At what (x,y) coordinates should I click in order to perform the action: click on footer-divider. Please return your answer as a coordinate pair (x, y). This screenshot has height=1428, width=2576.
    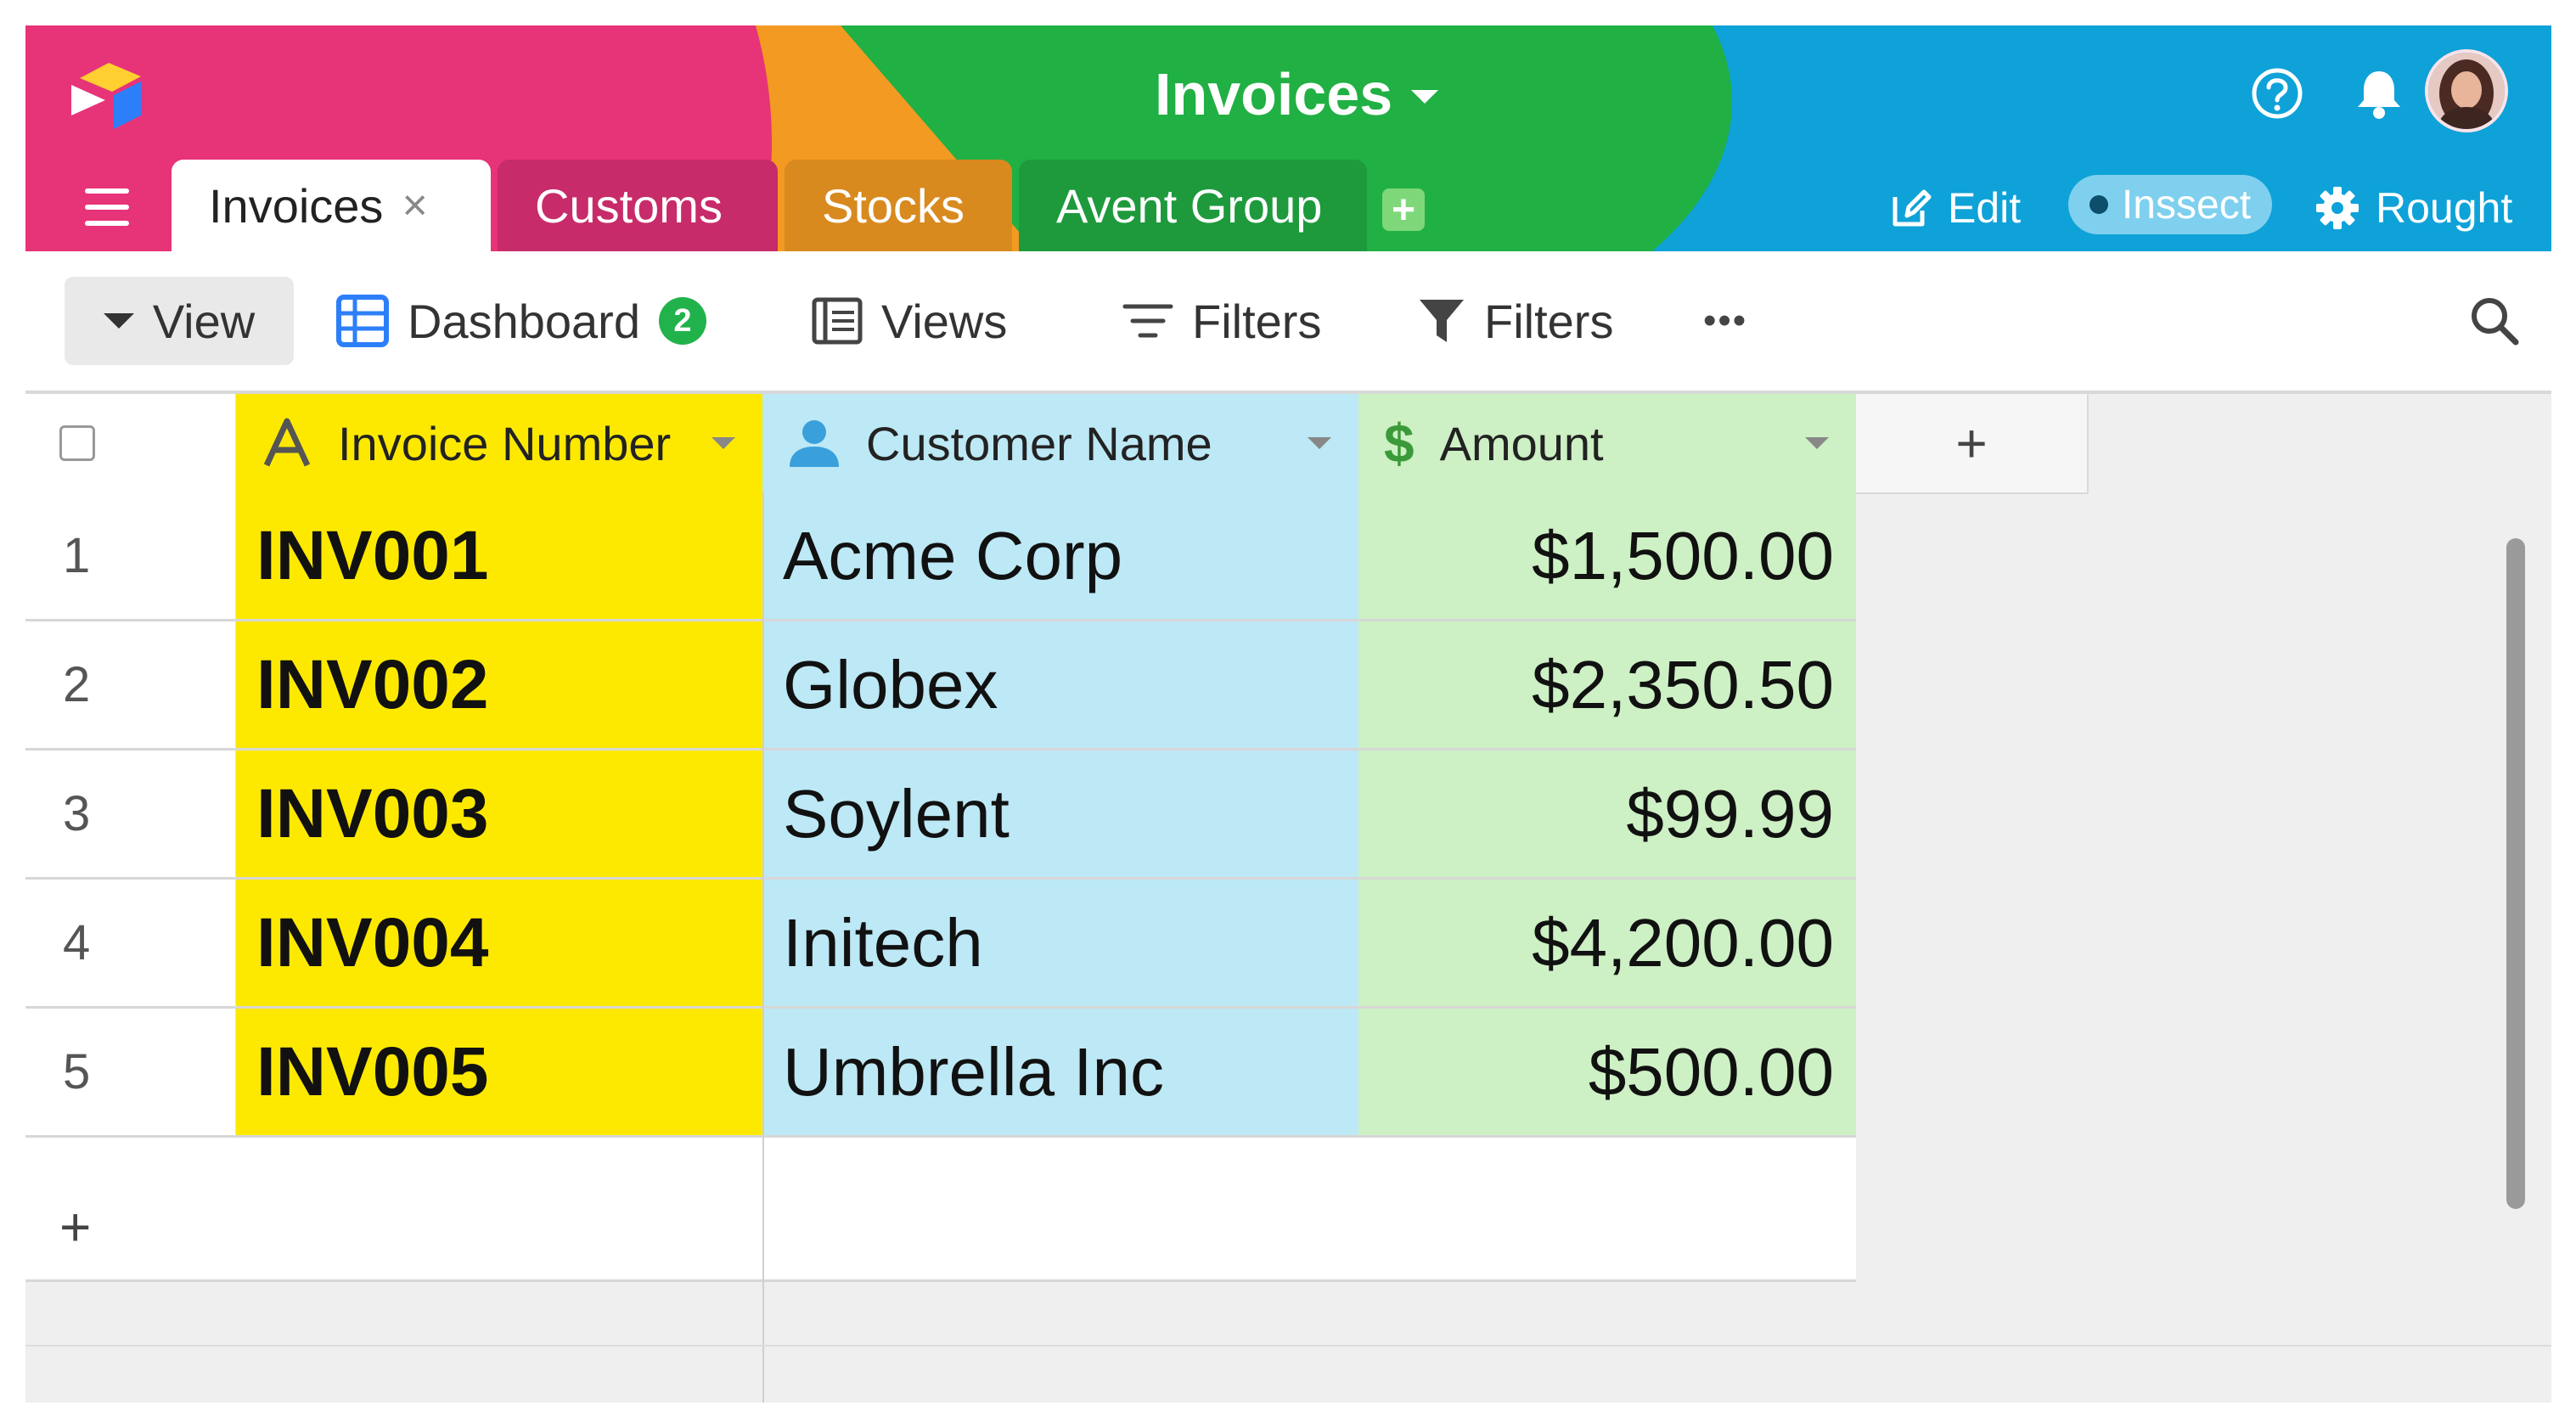
    Looking at the image, I should click on (1288, 1345).